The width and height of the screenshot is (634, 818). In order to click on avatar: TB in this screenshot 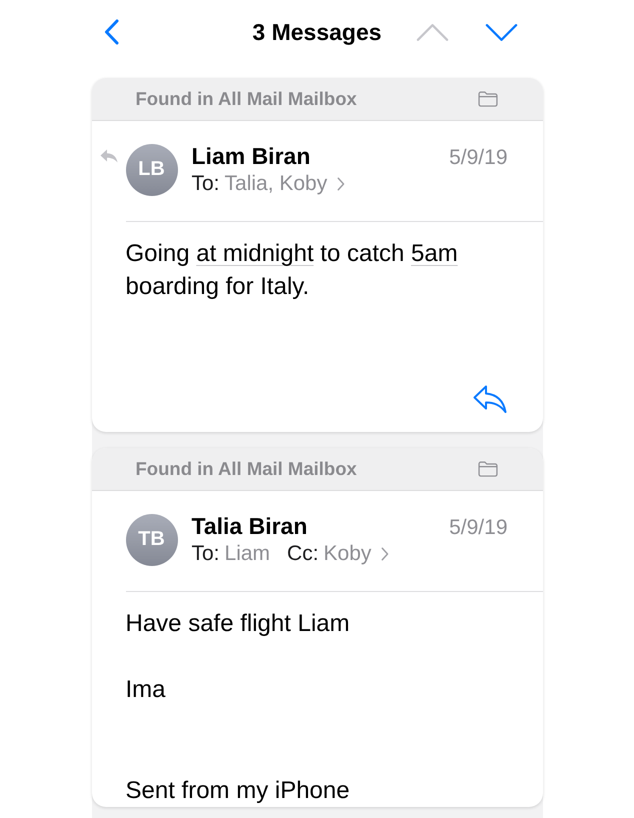, I will do `click(152, 540)`.